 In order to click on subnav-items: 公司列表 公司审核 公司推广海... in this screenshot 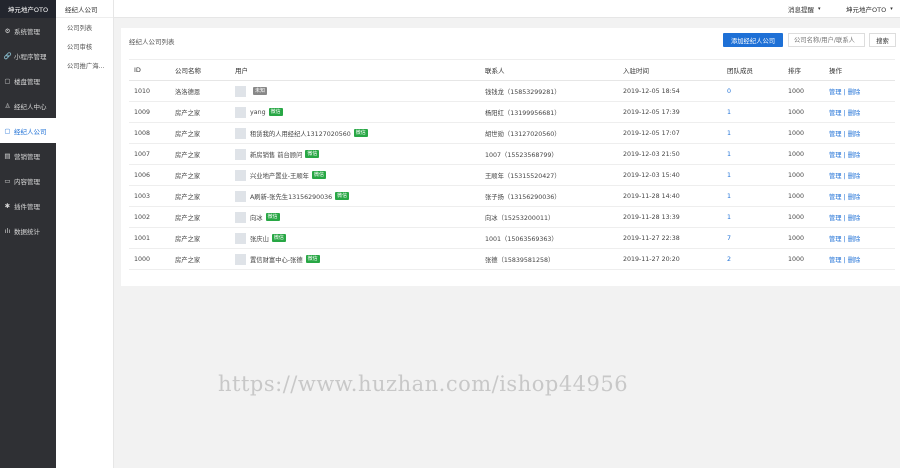, I will do `click(84, 46)`.